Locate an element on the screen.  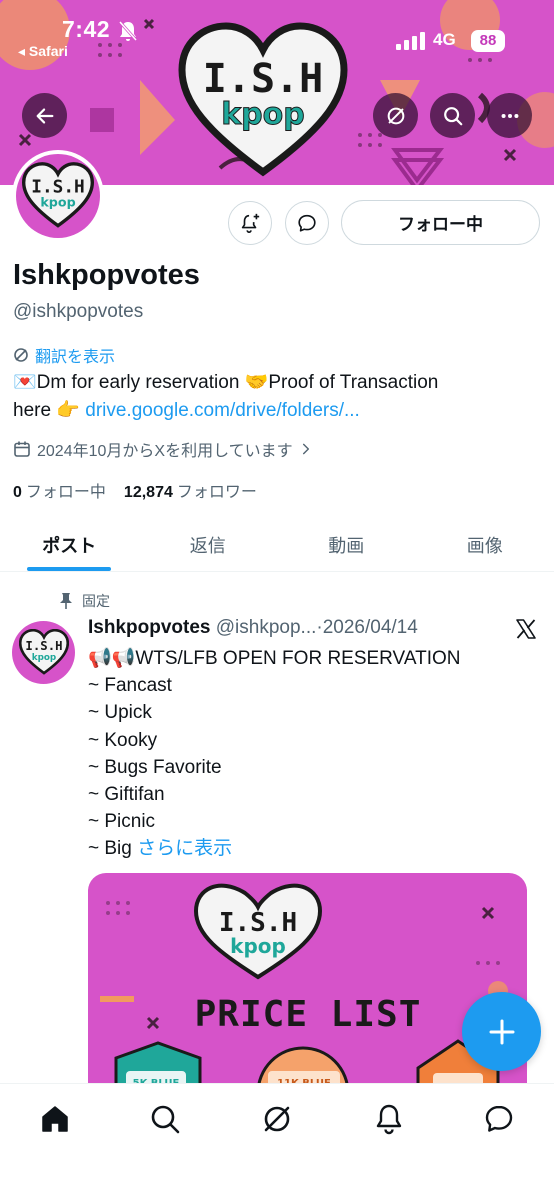
display-name: Ishkpopvotes is located at coordinates (106, 275).